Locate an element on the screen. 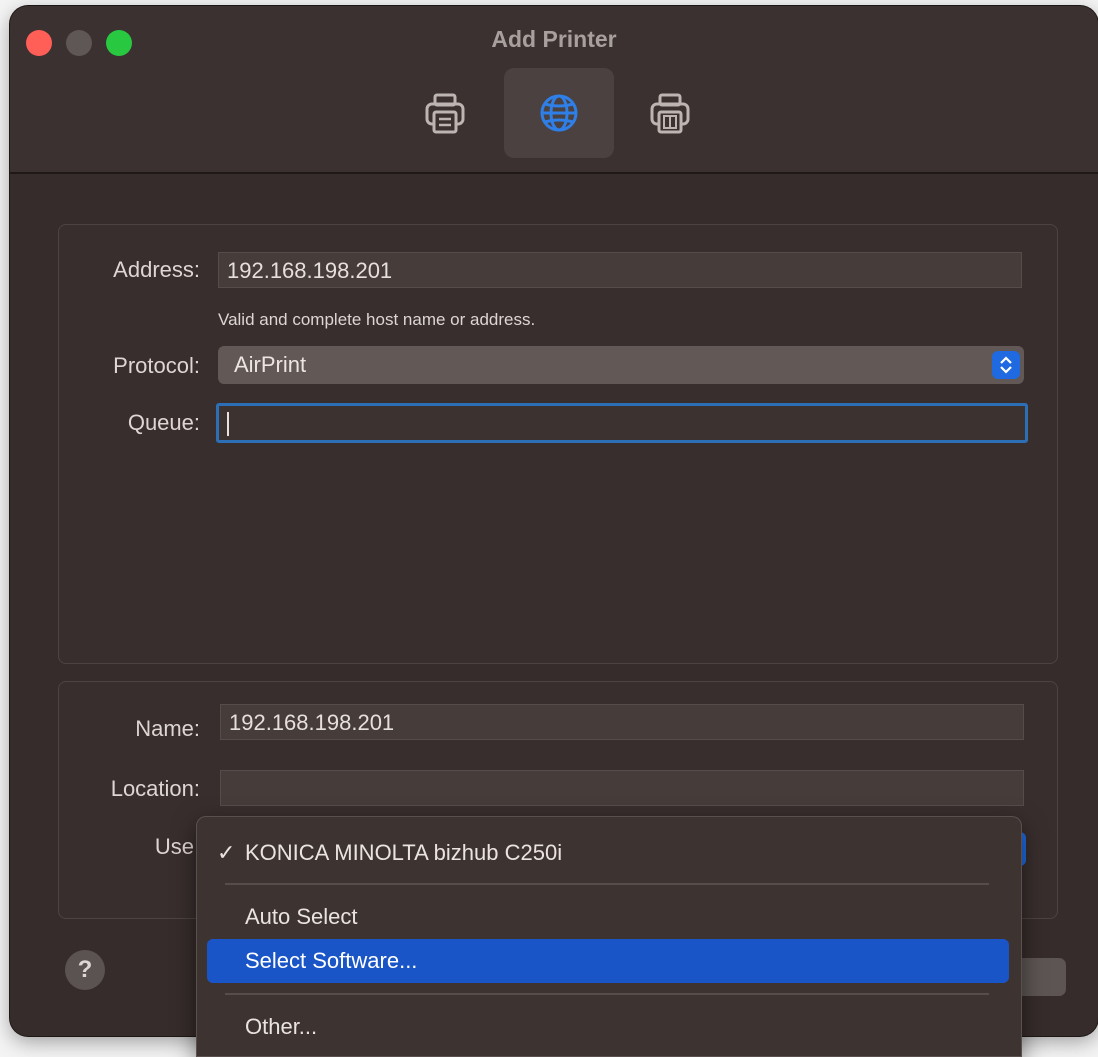  printer-icon is located at coordinates (445, 113).